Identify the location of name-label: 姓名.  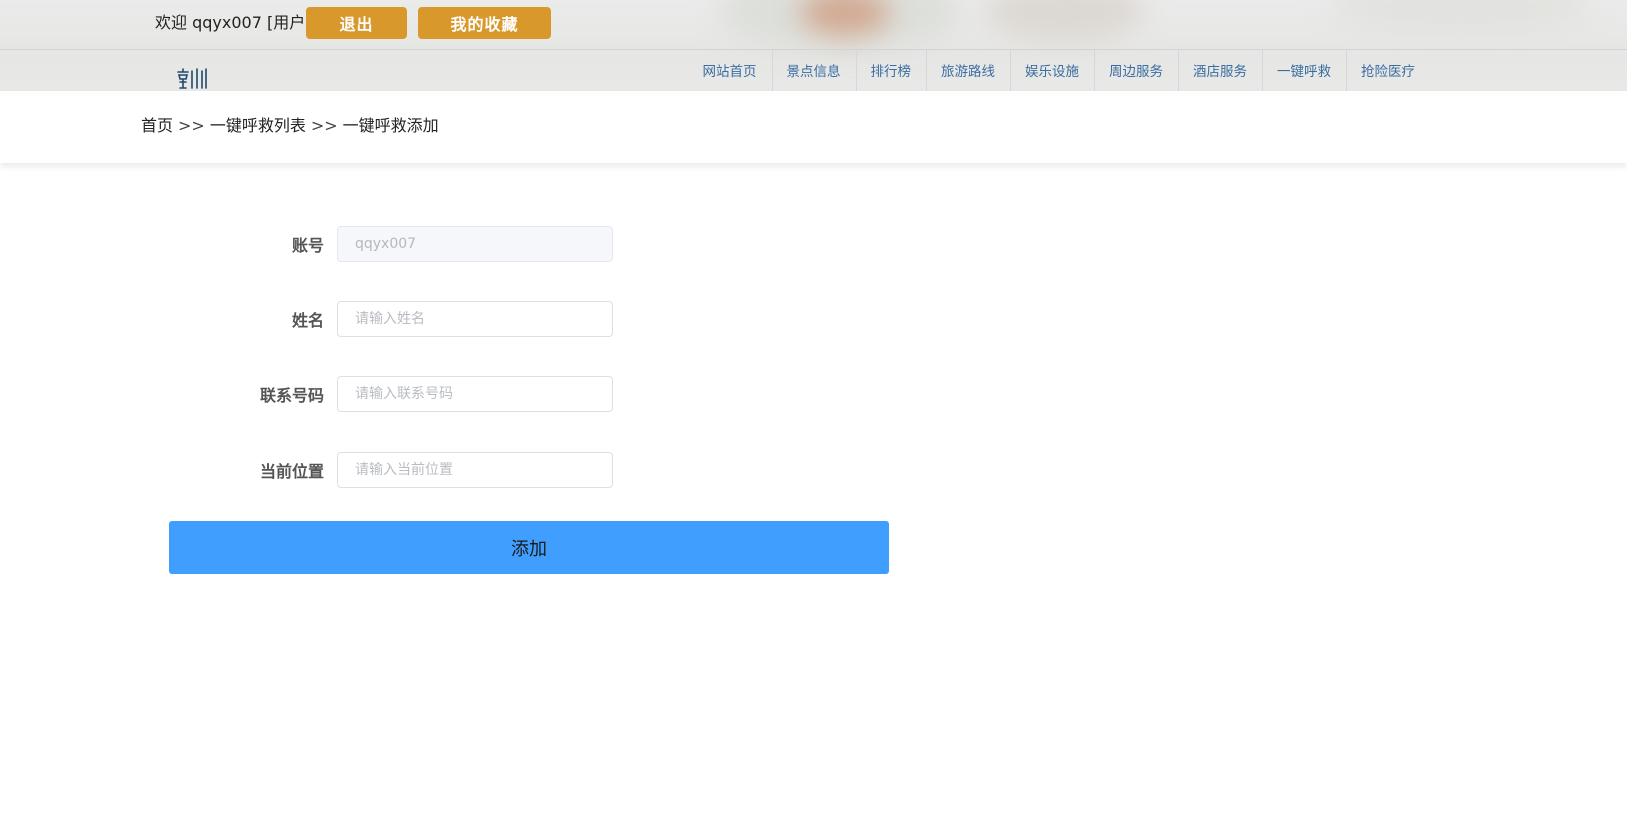
(307, 320).